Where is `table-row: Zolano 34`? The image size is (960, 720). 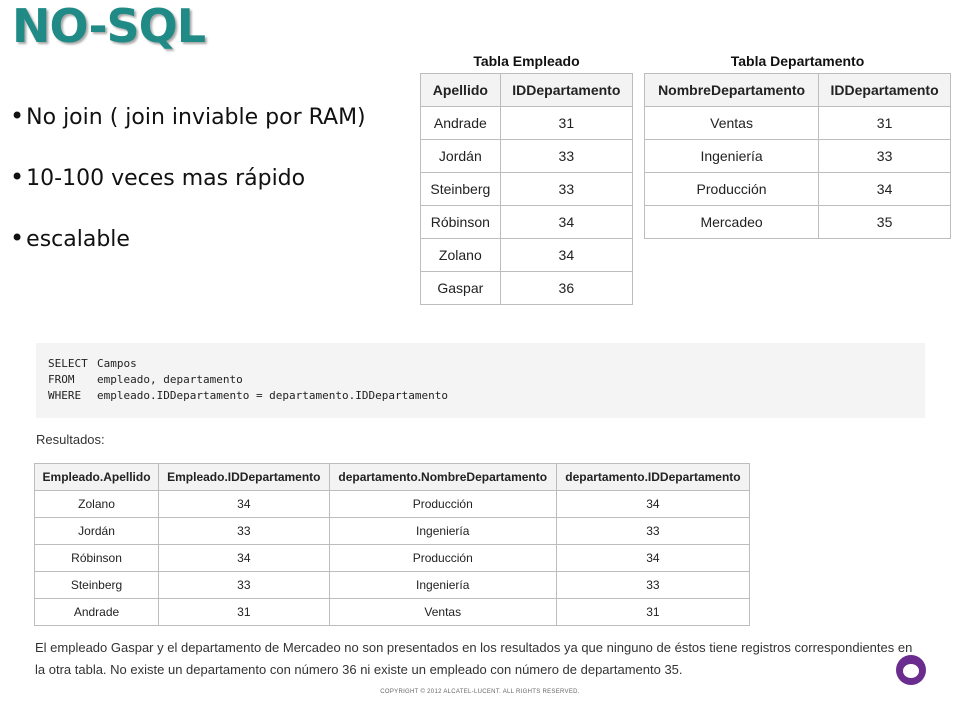
table-row: Zolano 34 is located at coordinates (527, 255).